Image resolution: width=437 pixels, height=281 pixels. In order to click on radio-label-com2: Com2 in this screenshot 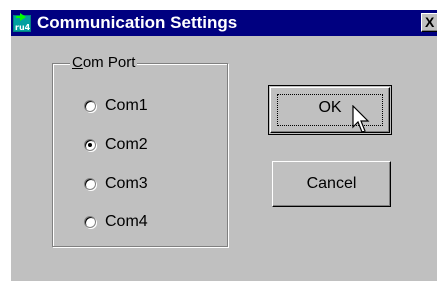, I will do `click(126, 144)`.